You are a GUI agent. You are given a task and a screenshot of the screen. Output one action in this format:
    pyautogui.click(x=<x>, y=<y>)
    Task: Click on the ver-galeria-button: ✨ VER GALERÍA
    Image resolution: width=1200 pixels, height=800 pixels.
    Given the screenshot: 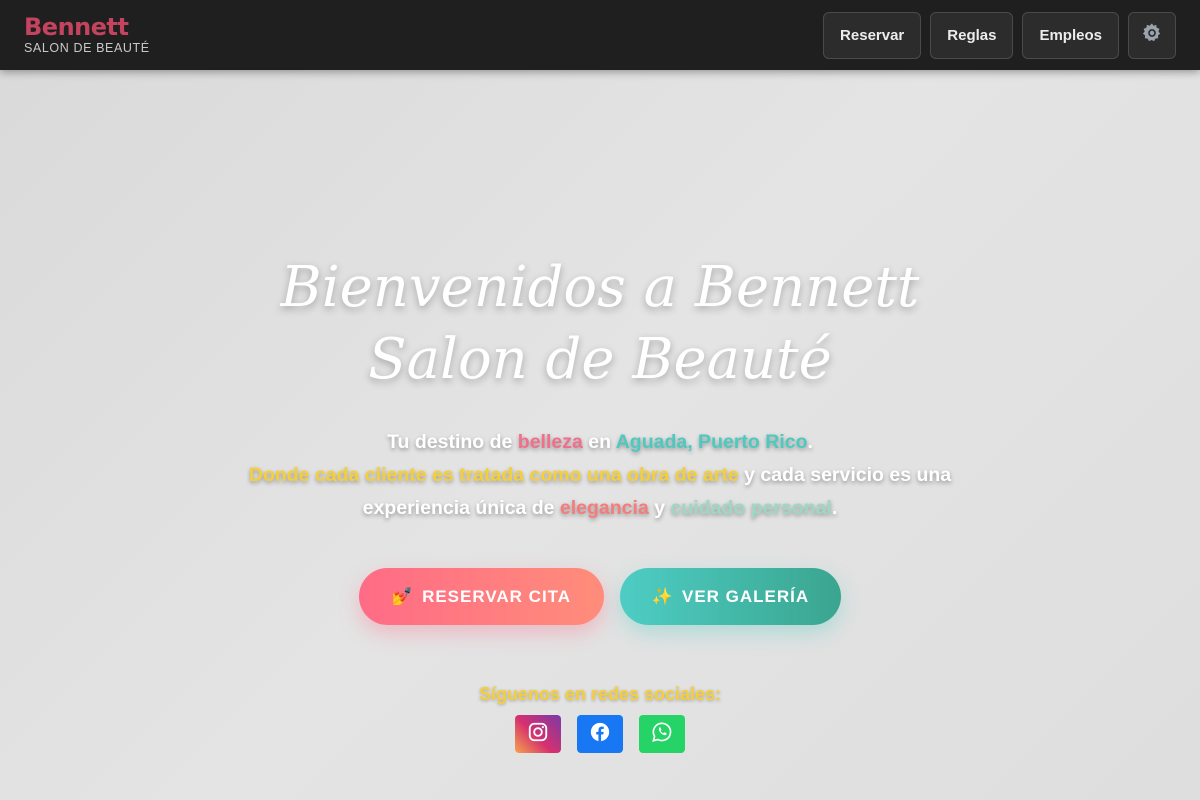 What is the action you would take?
    pyautogui.click(x=730, y=596)
    